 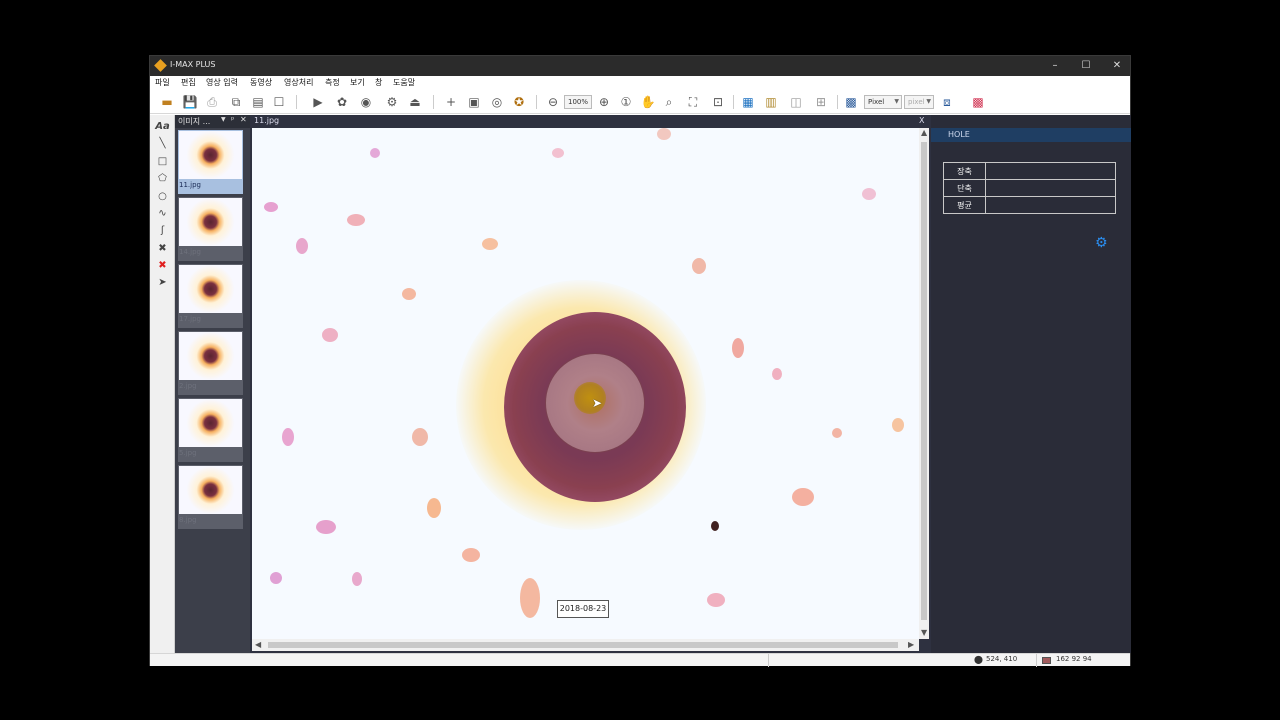 What do you see at coordinates (669, 102) in the screenshot?
I see `magnifier-icon: ⌕` at bounding box center [669, 102].